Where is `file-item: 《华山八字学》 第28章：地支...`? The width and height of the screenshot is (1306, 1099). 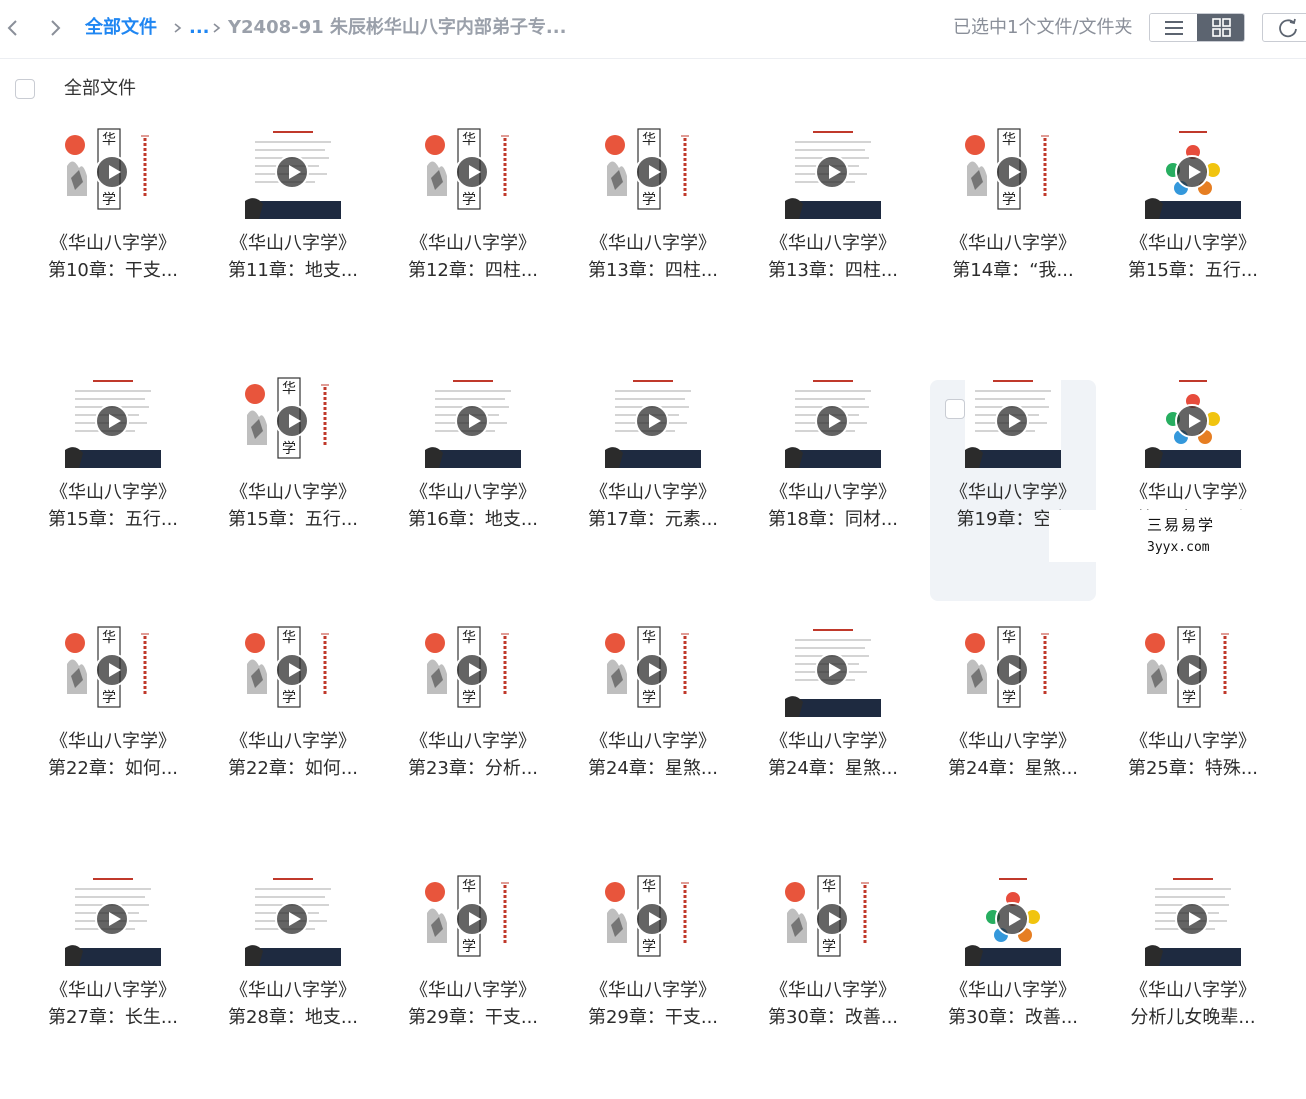
file-item: 《华山八字学》 第28章：地支... is located at coordinates (293, 986).